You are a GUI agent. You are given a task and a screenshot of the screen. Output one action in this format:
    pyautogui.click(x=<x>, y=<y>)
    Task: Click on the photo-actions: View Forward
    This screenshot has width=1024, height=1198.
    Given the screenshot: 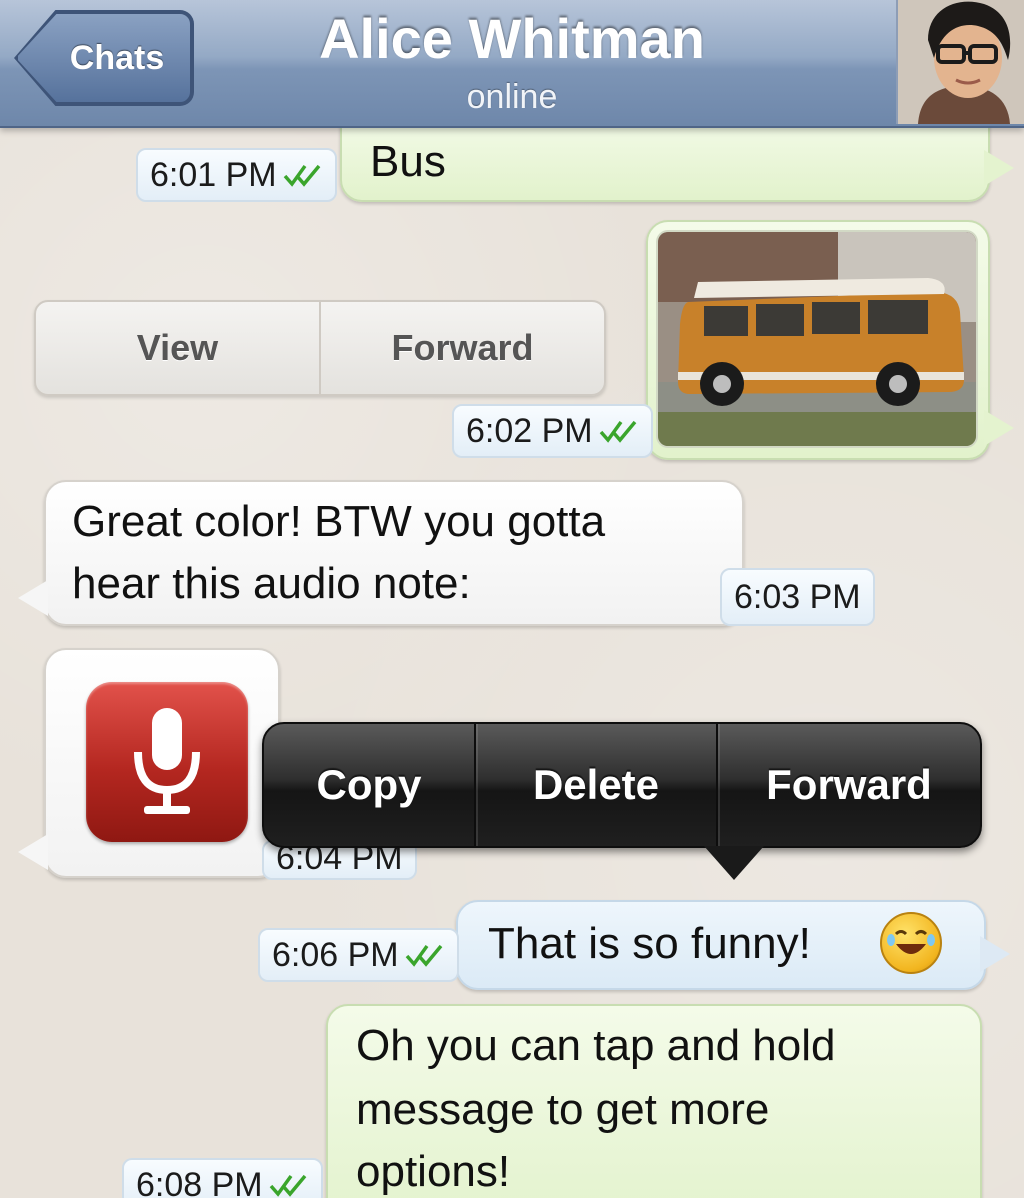 What is the action you would take?
    pyautogui.click(x=320, y=348)
    